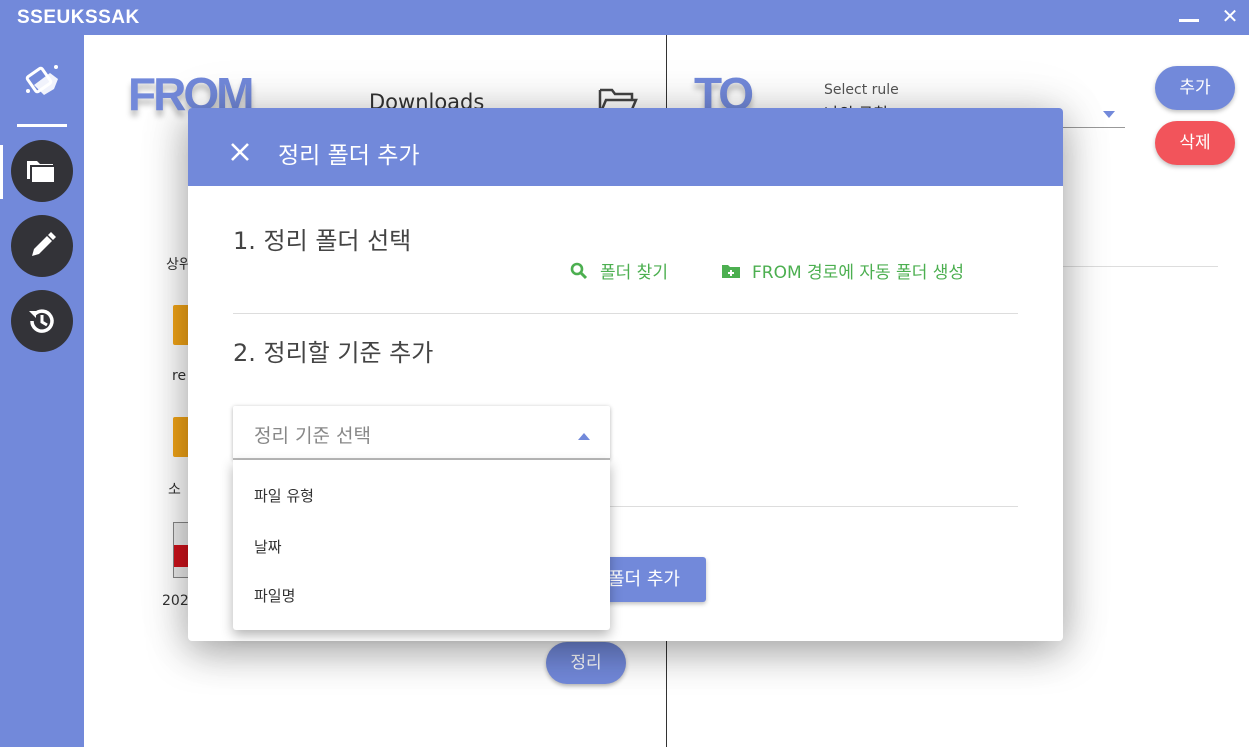 This screenshot has width=1249, height=747. I want to click on dropdown-option-date: 날짜, so click(268, 546).